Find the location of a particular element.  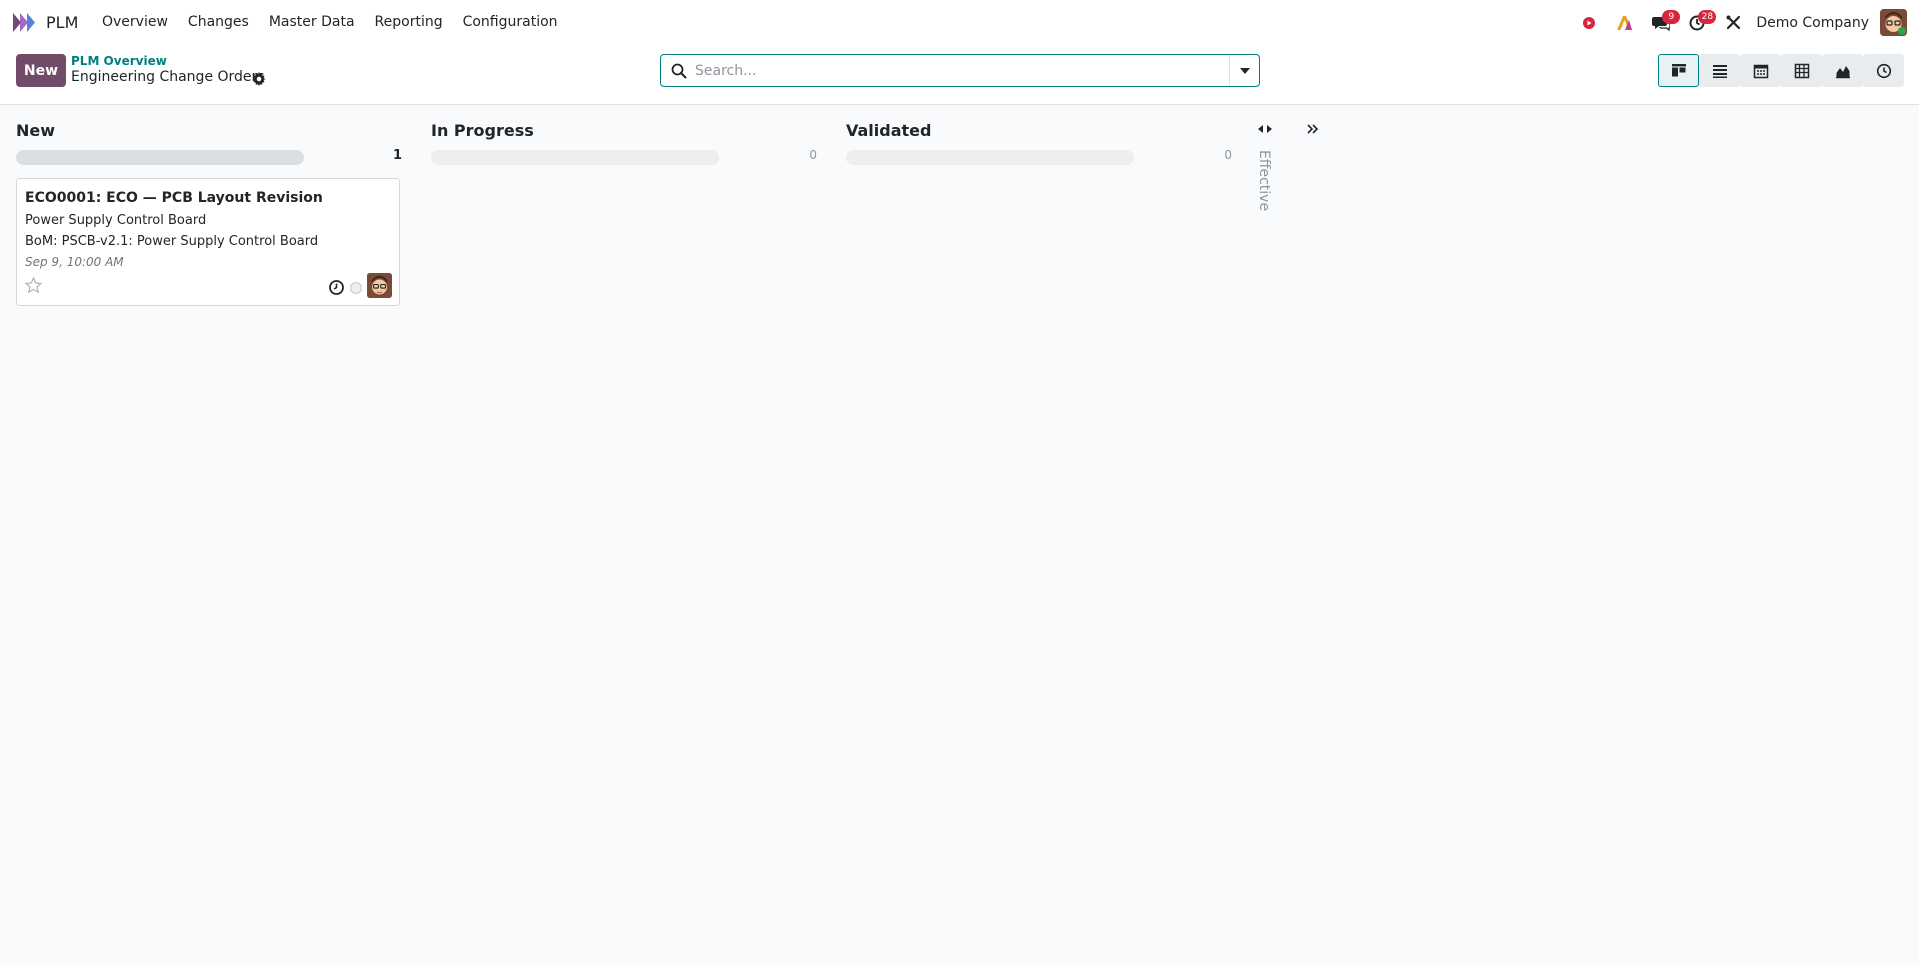

messages-badge: 9 is located at coordinates (1671, 16).